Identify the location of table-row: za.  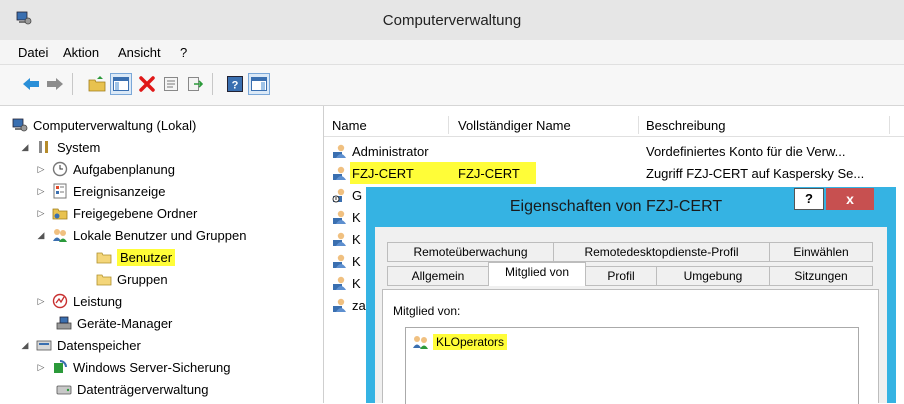
(349, 305).